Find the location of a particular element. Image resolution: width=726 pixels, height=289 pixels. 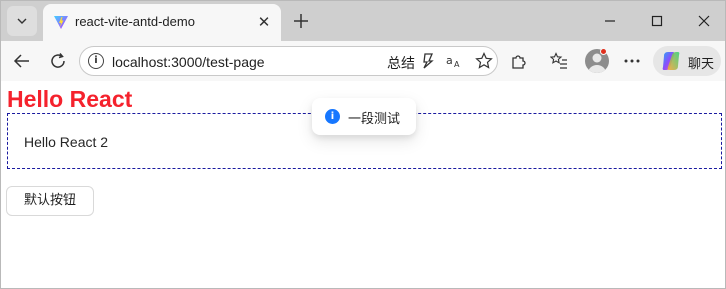

vite-logo-icon is located at coordinates (61, 22).